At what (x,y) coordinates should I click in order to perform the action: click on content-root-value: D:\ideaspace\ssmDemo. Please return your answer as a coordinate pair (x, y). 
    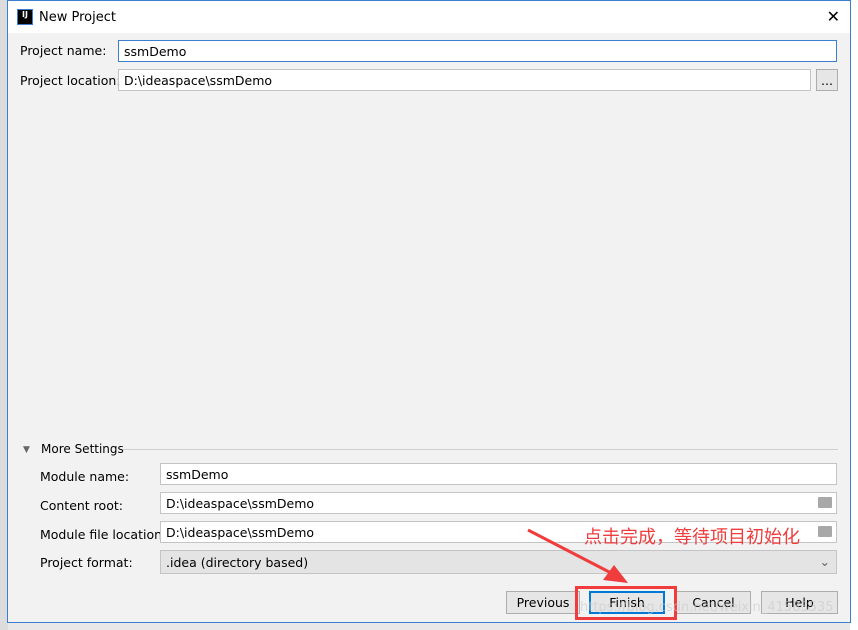
    Looking at the image, I should click on (240, 503).